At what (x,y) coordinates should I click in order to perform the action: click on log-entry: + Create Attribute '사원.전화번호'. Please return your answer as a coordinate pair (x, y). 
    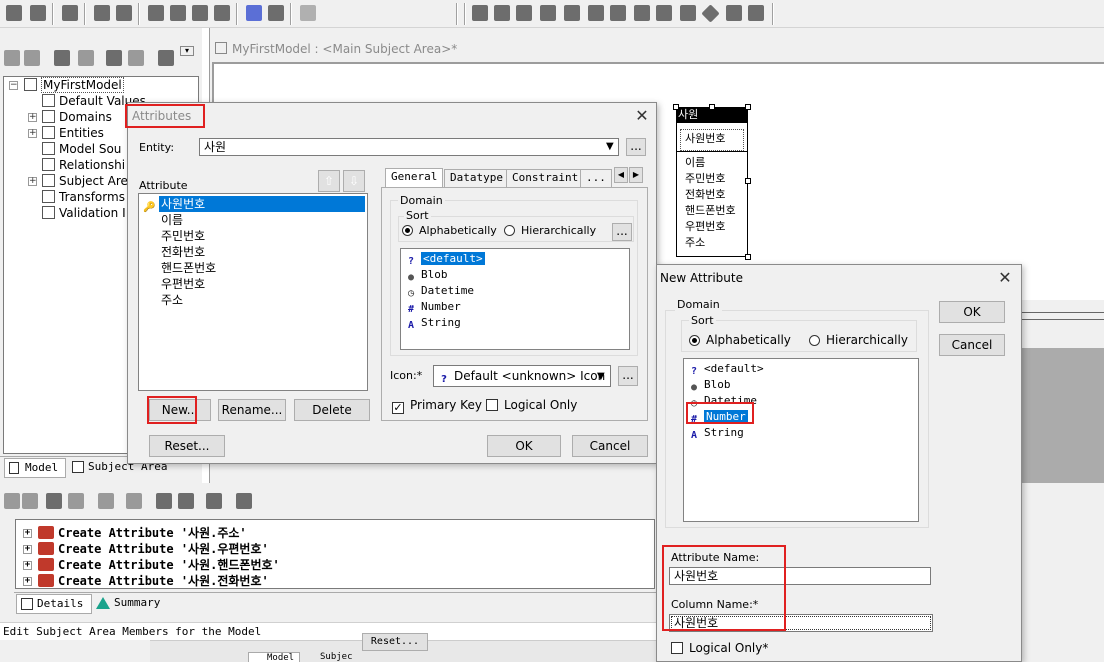
    Looking at the image, I should click on (146, 580).